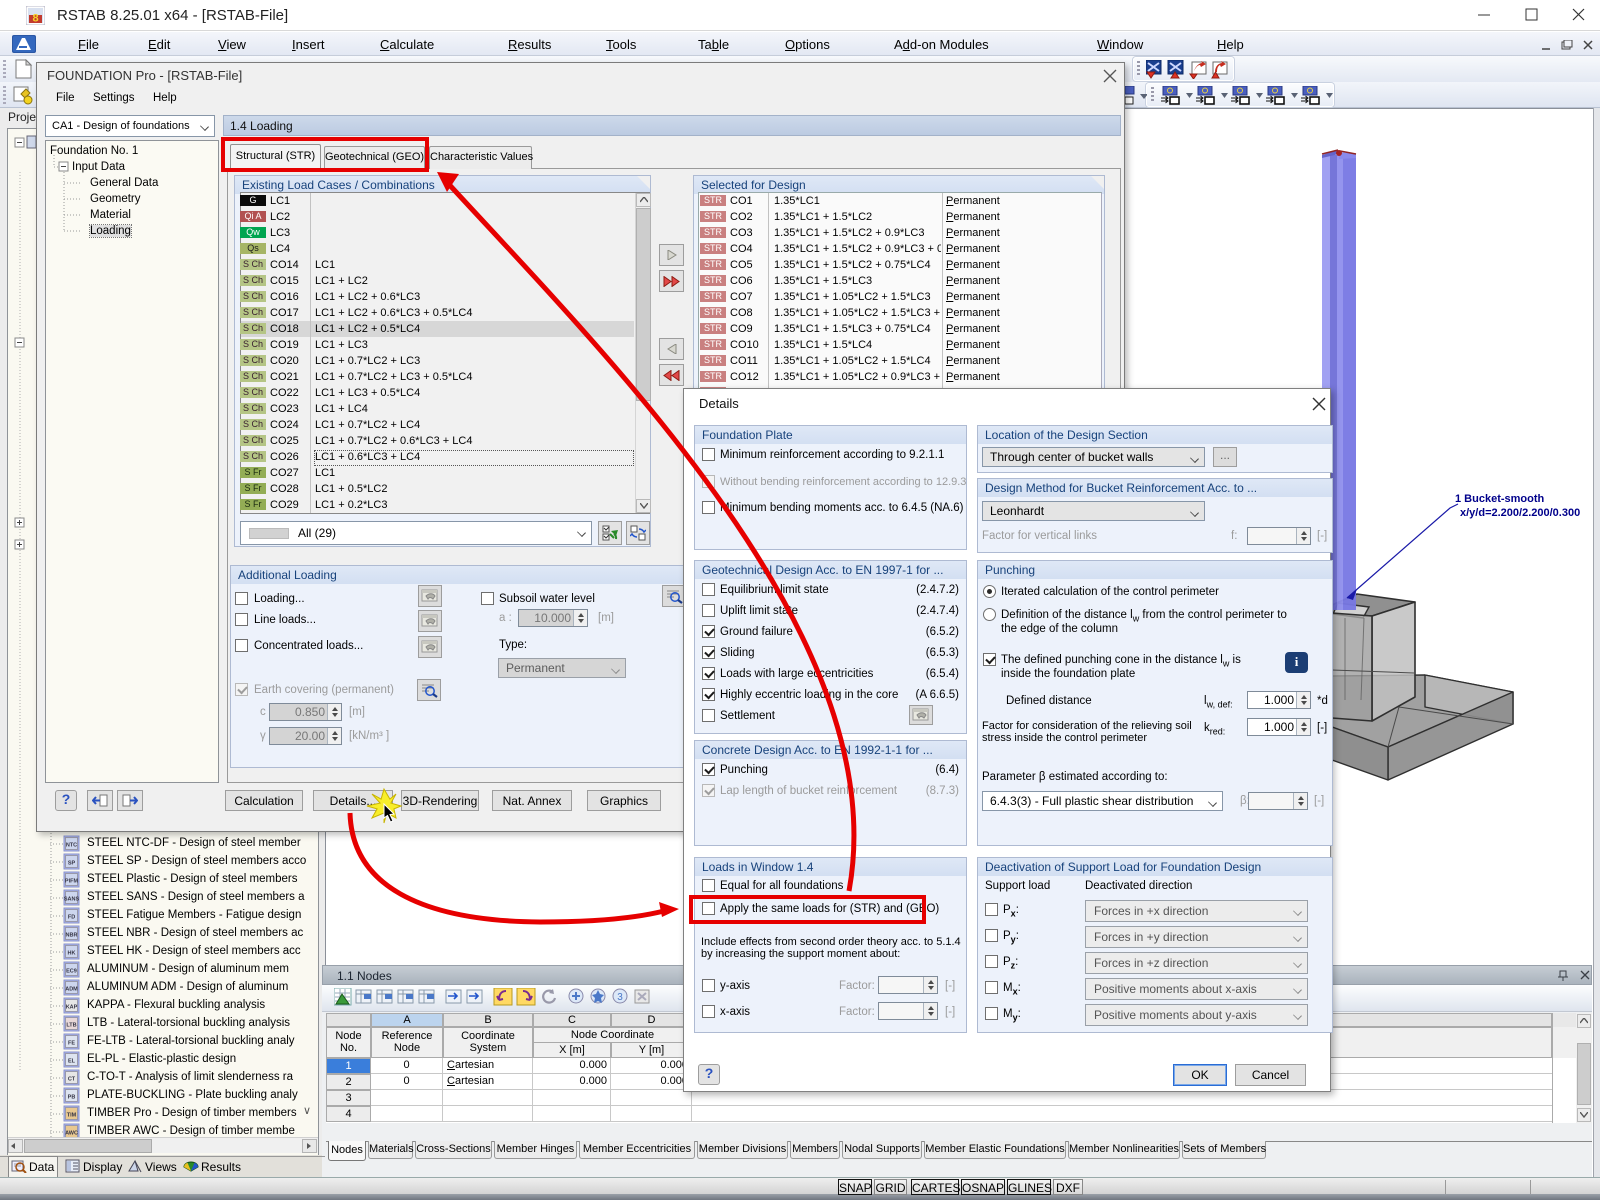 This screenshot has width=1600, height=1200. What do you see at coordinates (72, 1062) in the screenshot?
I see `svg-text: EL` at bounding box center [72, 1062].